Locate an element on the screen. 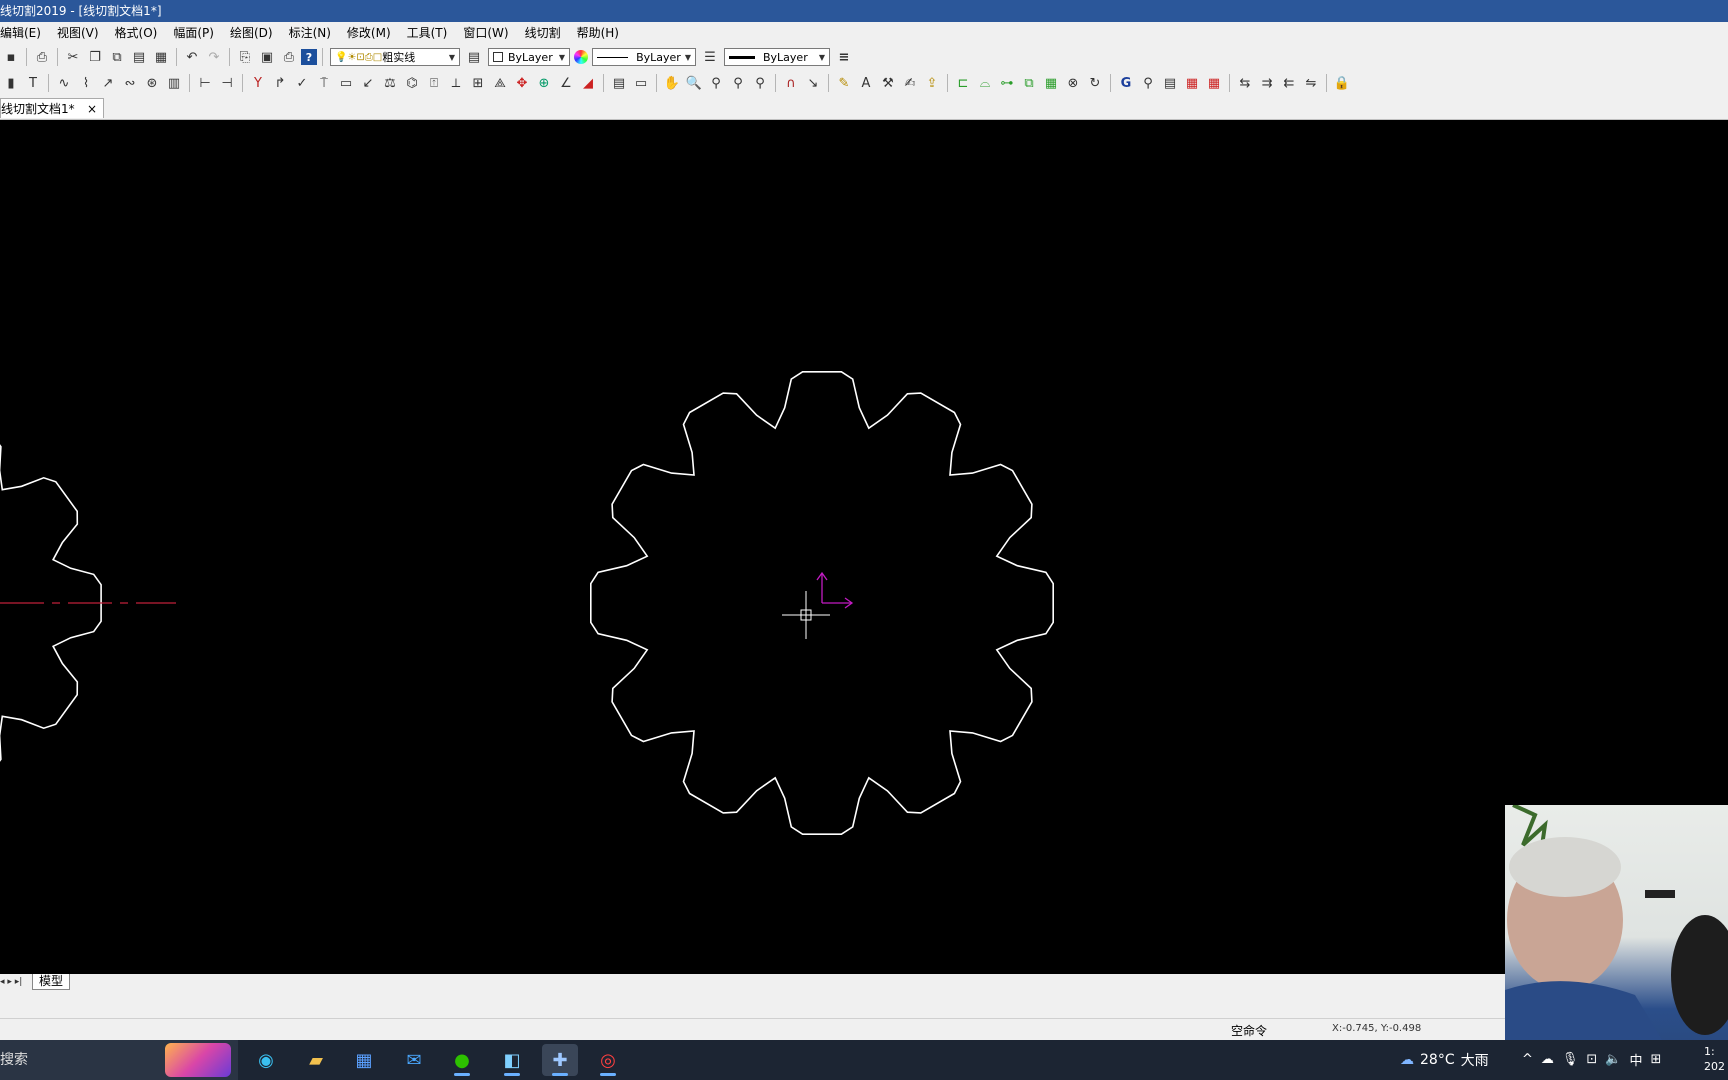  radius-dim-icon: ↱ is located at coordinates (280, 83).